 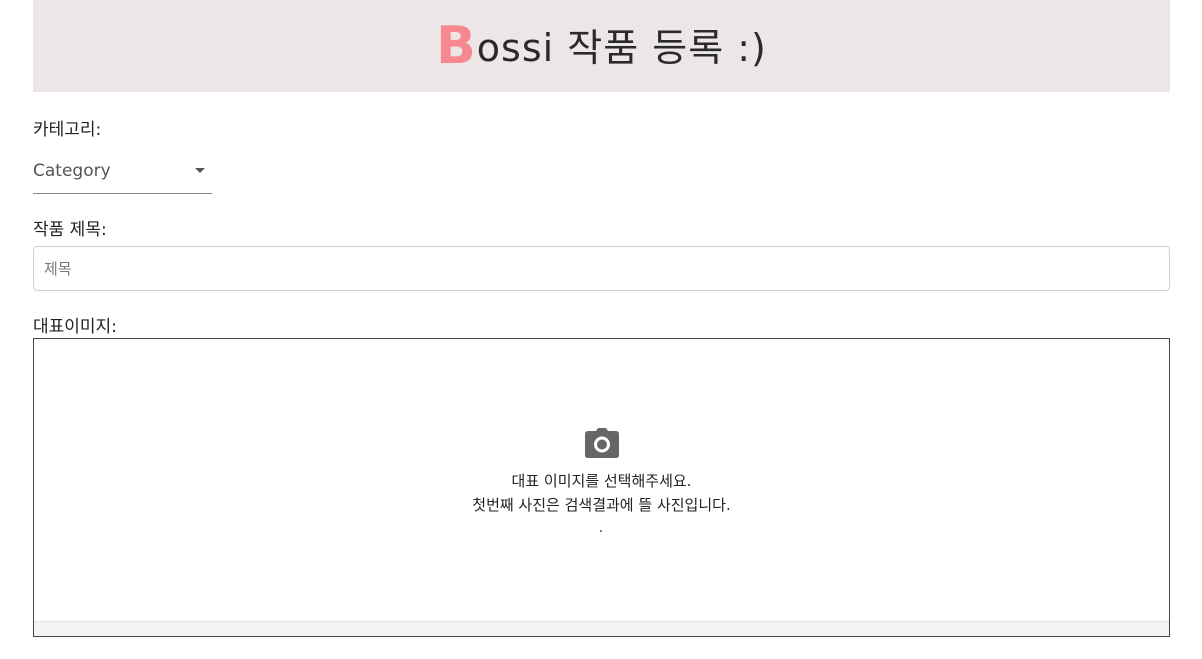 I want to click on page-title-initial: B, so click(x=456, y=46).